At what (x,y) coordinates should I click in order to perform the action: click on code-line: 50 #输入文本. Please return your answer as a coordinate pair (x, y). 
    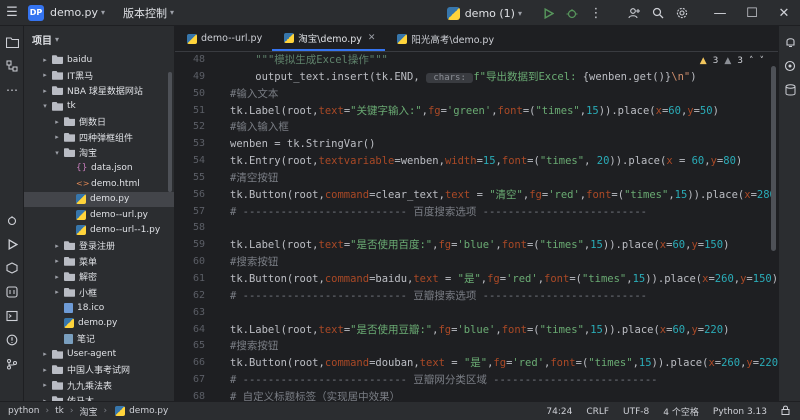
    Looking at the image, I should click on (476, 94).